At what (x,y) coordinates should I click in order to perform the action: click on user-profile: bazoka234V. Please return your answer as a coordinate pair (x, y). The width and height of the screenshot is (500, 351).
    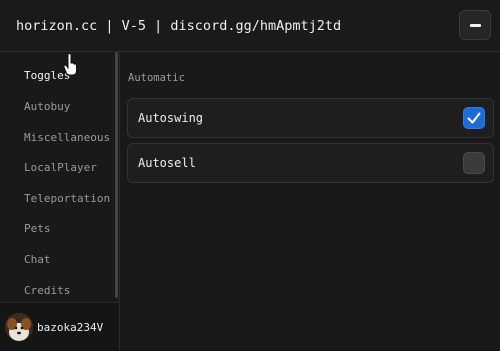
    Looking at the image, I should click on (59, 326).